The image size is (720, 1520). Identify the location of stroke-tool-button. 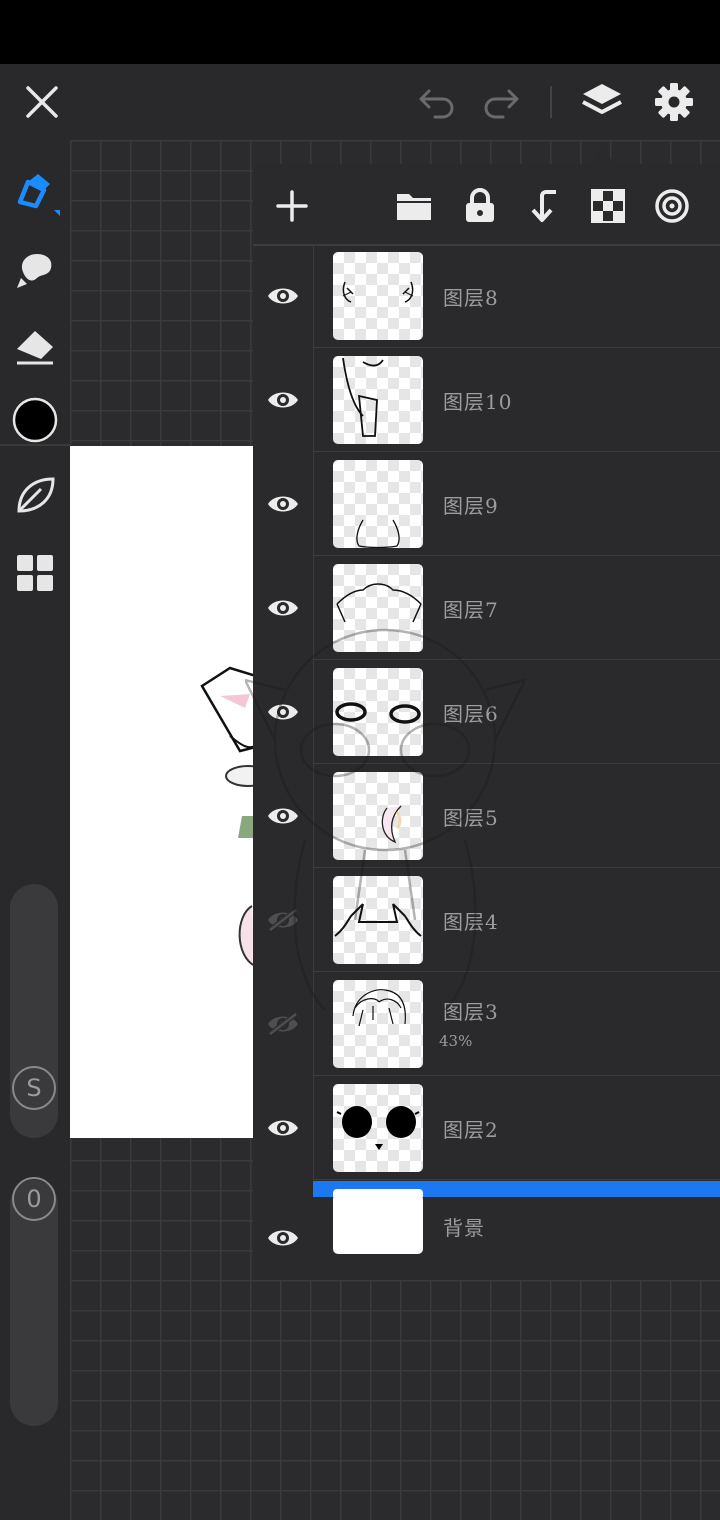
(35, 495).